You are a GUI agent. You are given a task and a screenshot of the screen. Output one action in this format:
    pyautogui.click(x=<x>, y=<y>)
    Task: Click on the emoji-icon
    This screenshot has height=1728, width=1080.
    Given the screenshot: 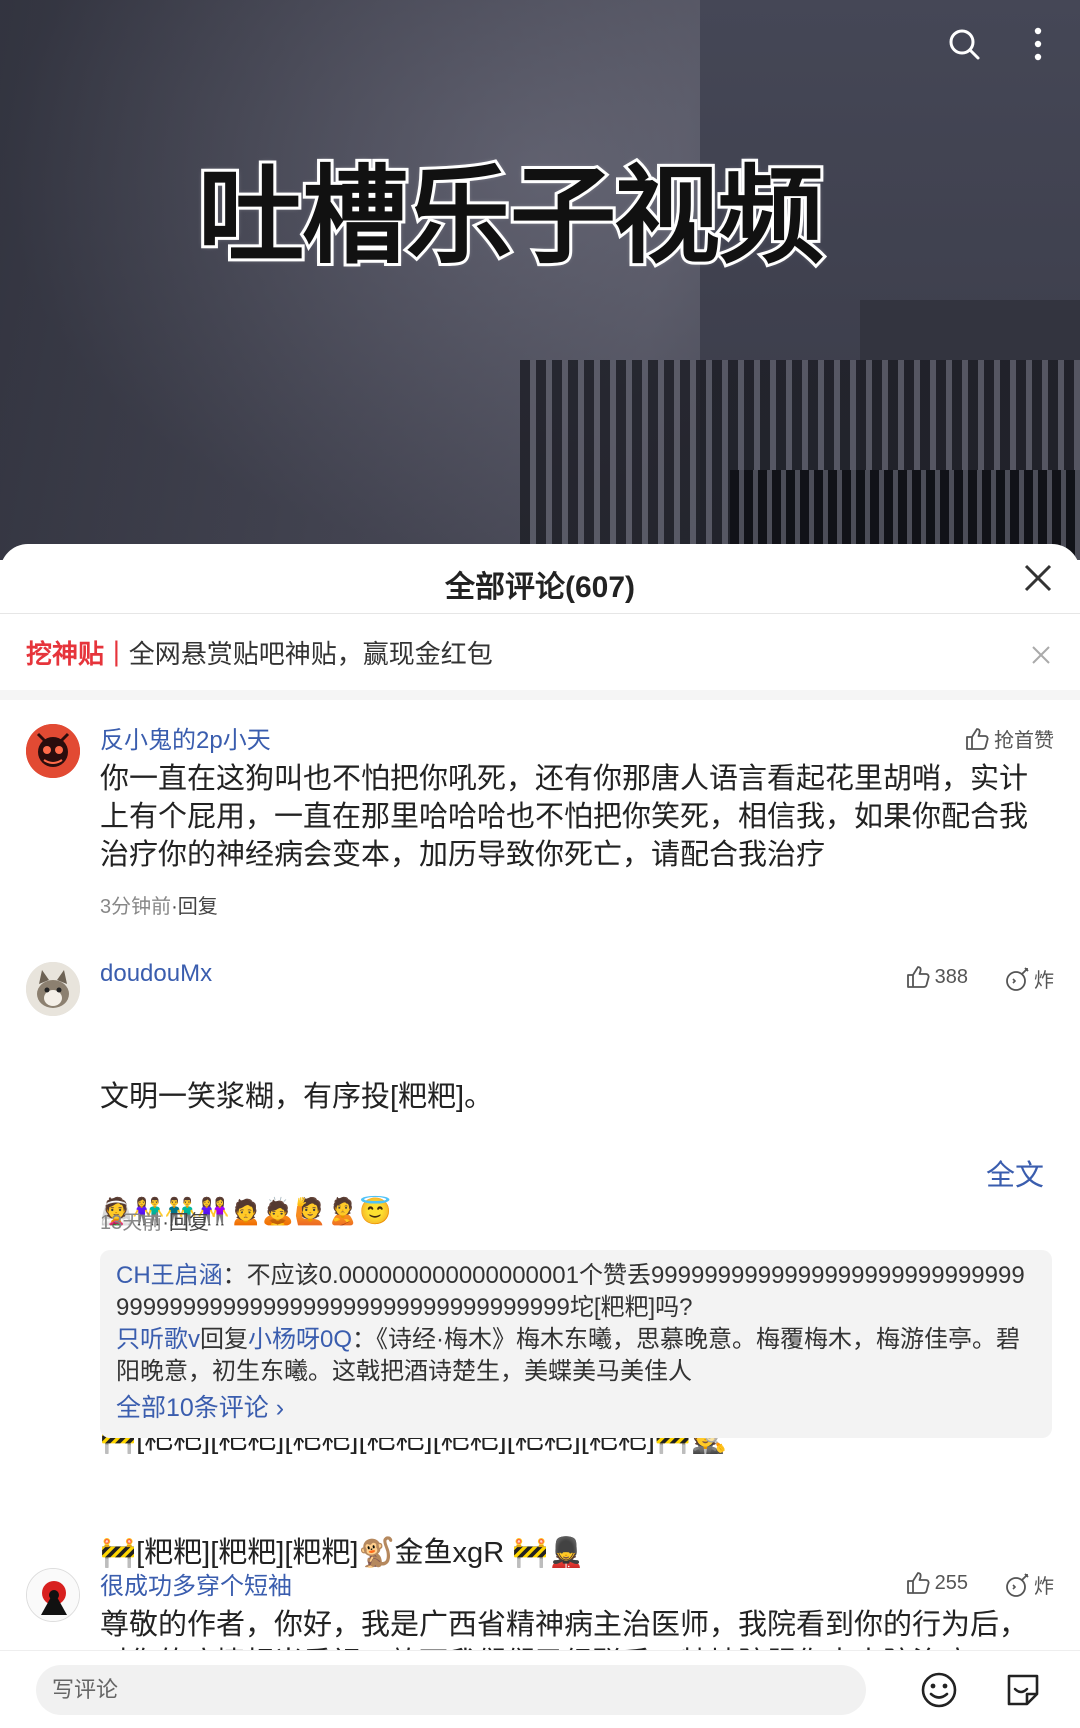 What is the action you would take?
    pyautogui.click(x=939, y=1690)
    